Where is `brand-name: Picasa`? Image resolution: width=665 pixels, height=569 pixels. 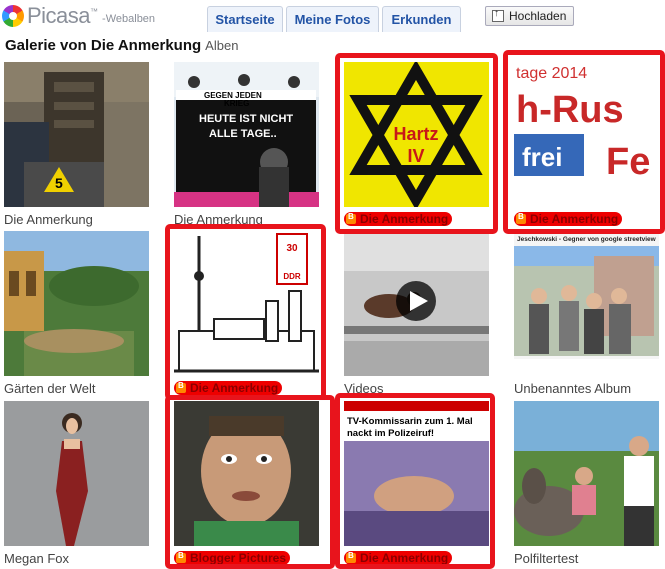 brand-name: Picasa is located at coordinates (59, 15).